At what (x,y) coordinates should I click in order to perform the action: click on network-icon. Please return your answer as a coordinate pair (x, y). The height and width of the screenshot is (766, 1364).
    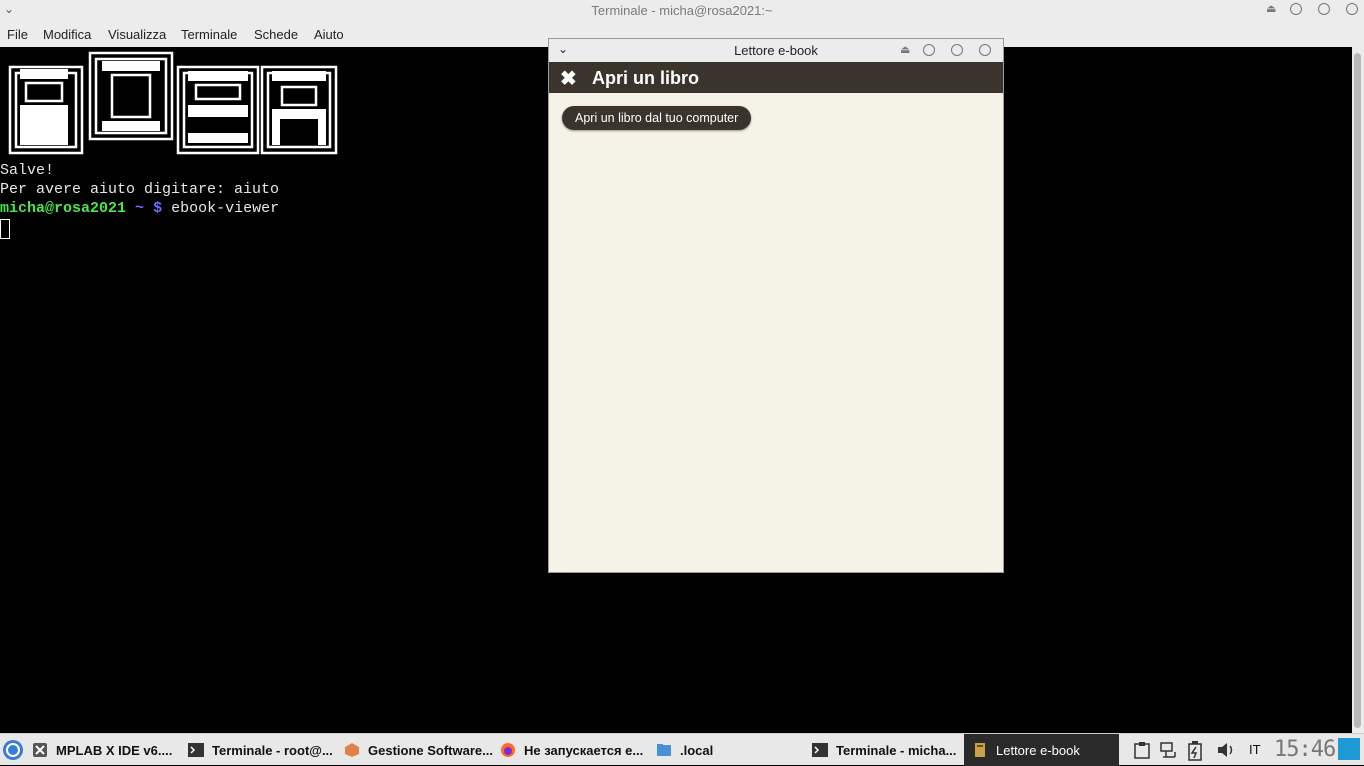
    Looking at the image, I should click on (1169, 751).